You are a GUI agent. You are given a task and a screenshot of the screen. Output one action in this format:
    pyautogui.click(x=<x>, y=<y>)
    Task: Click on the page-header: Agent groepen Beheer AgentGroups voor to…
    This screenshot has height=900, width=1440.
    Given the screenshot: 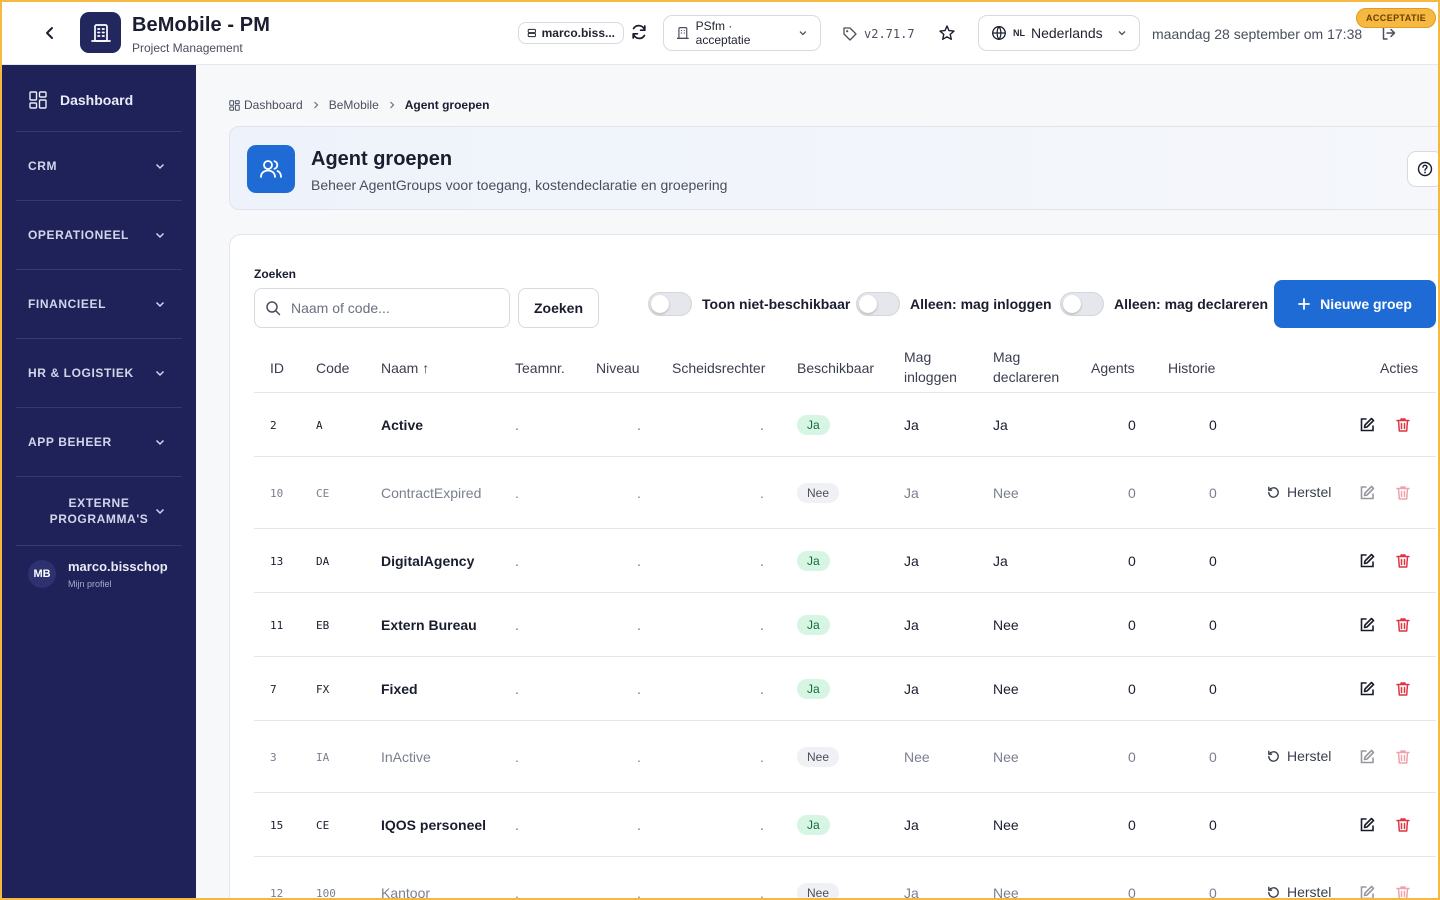 What is the action you would take?
    pyautogui.click(x=833, y=168)
    